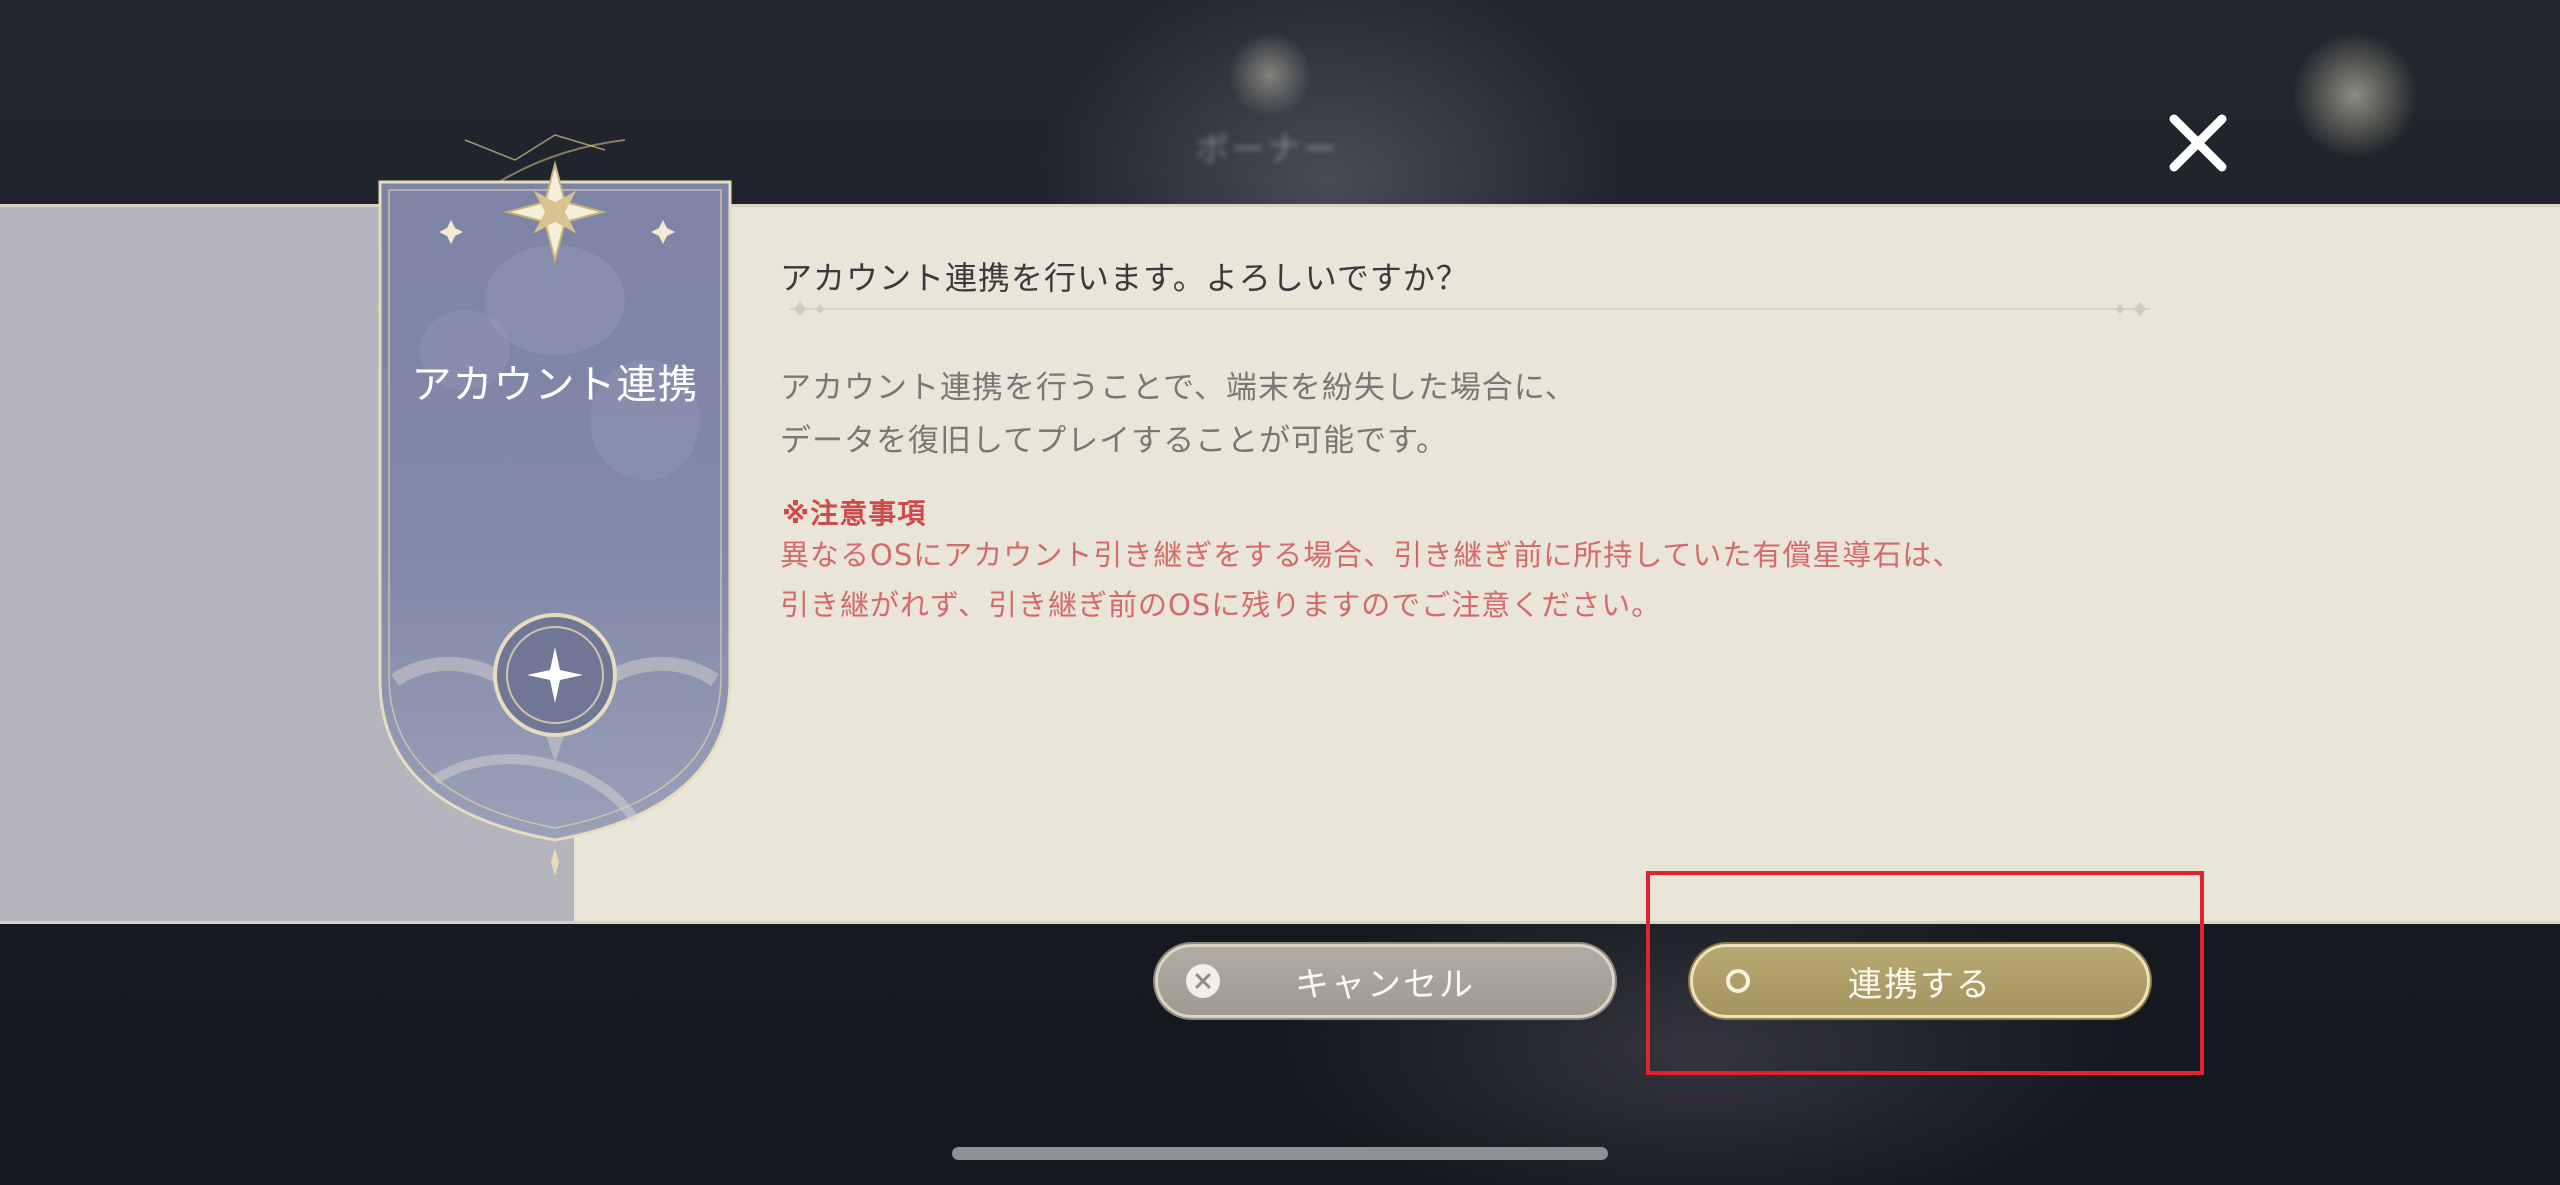 This screenshot has width=2560, height=1185. What do you see at coordinates (1470, 309) in the screenshot?
I see `heading-divider` at bounding box center [1470, 309].